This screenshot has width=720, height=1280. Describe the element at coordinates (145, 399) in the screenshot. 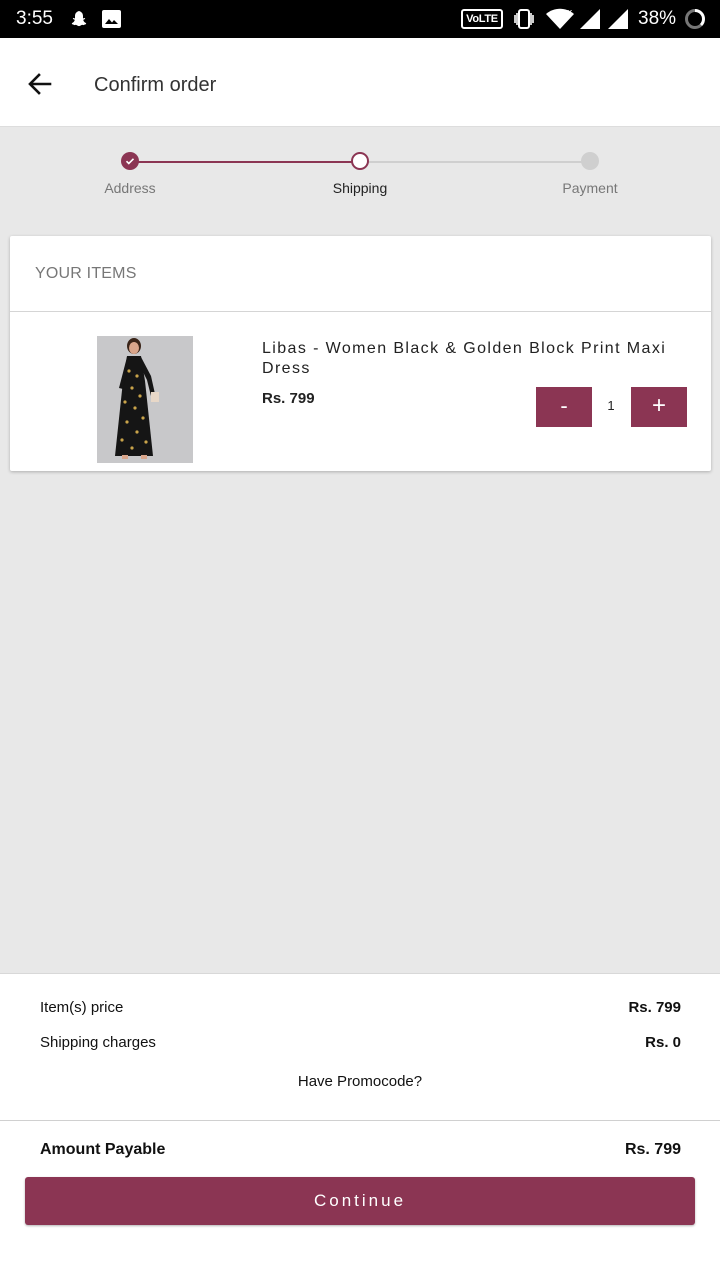

I see `product-image` at that location.